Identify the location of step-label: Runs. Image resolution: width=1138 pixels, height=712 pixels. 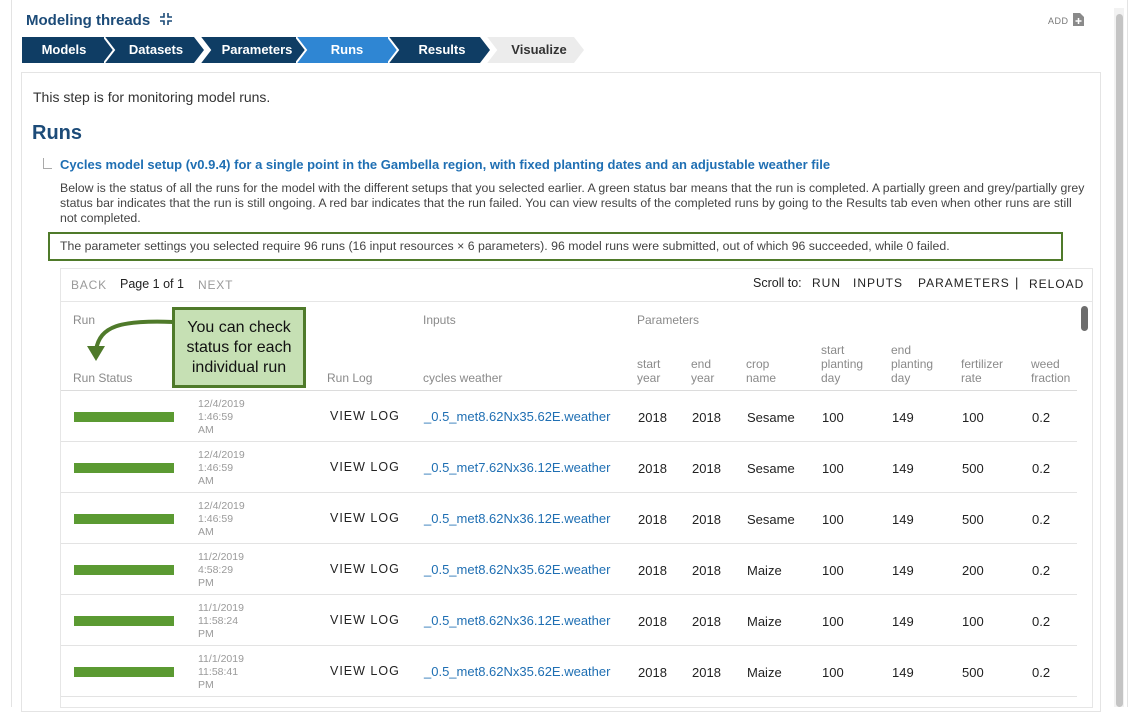
(347, 49).